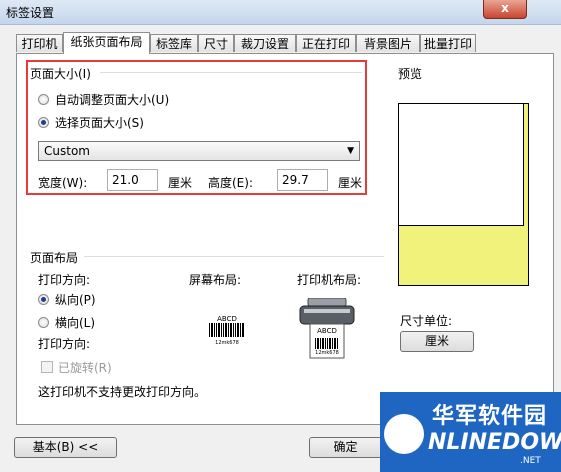  What do you see at coordinates (265, 43) in the screenshot?
I see `tab-cutter-settings: 裁刀设置` at bounding box center [265, 43].